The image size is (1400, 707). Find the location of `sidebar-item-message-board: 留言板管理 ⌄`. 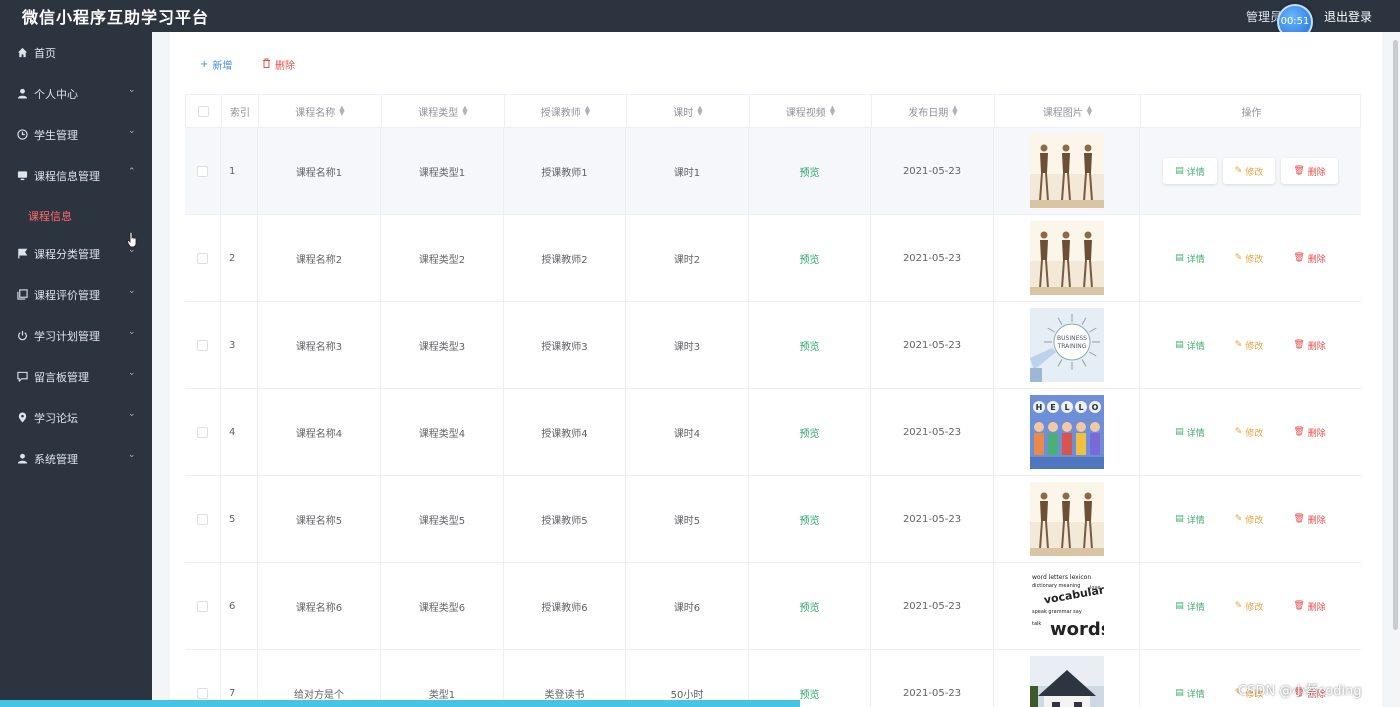

sidebar-item-message-board: 留言板管理 ⌄ is located at coordinates (76, 376).